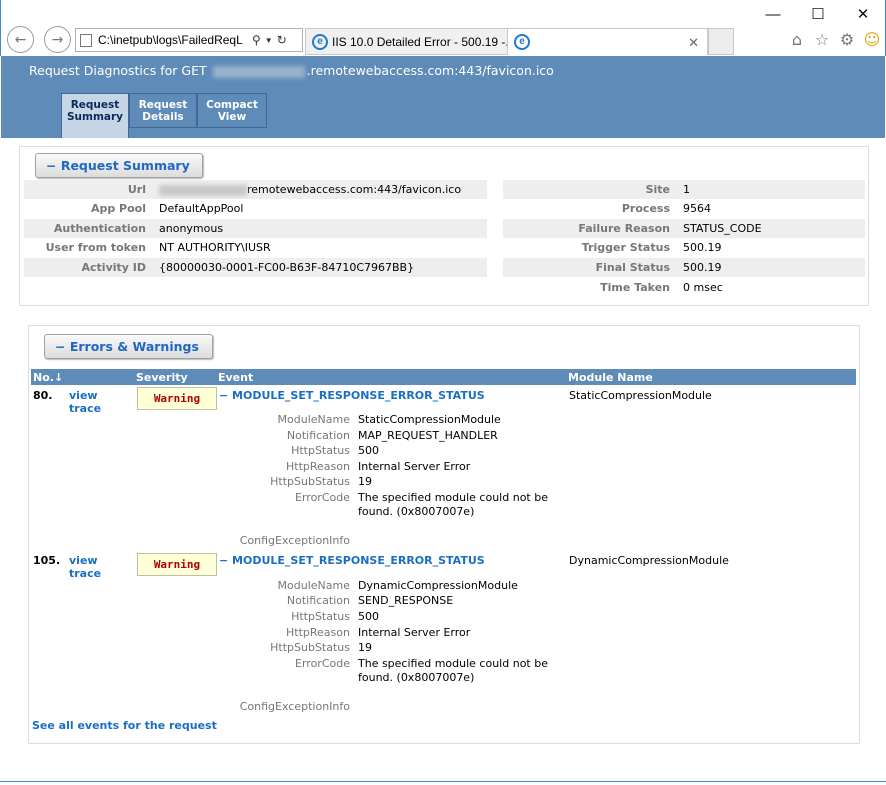 This screenshot has height=785, width=886. What do you see at coordinates (287, 267) in the screenshot?
I see `summary-value: {80000030-0001-FC00-B63F-84710C7967BB}` at bounding box center [287, 267].